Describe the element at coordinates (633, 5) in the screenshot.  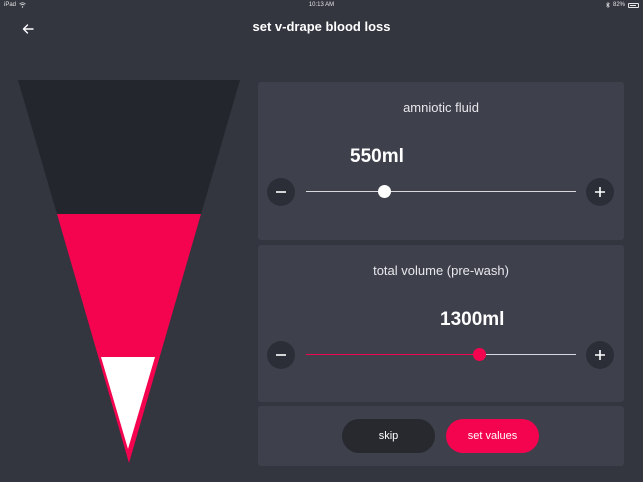
I see `battery-icon` at that location.